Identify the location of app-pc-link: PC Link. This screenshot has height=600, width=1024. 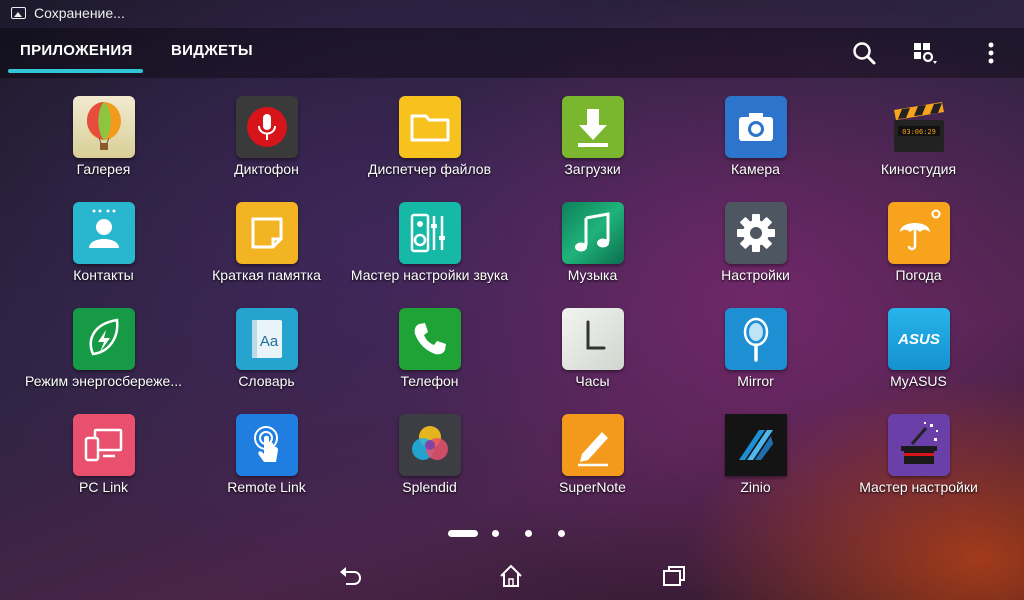
(103, 454).